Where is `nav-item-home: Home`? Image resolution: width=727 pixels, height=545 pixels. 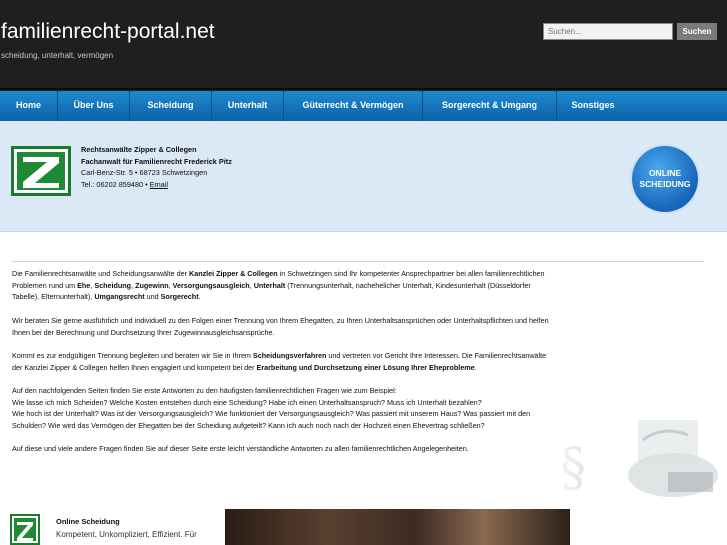 nav-item-home: Home is located at coordinates (29, 106).